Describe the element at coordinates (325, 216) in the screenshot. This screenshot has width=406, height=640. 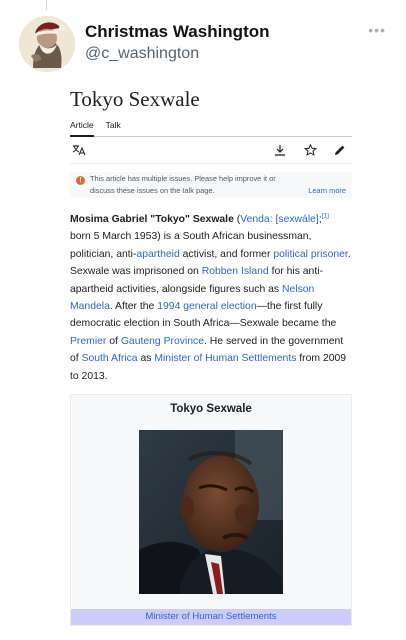
I see `citation-link: [1]` at that location.